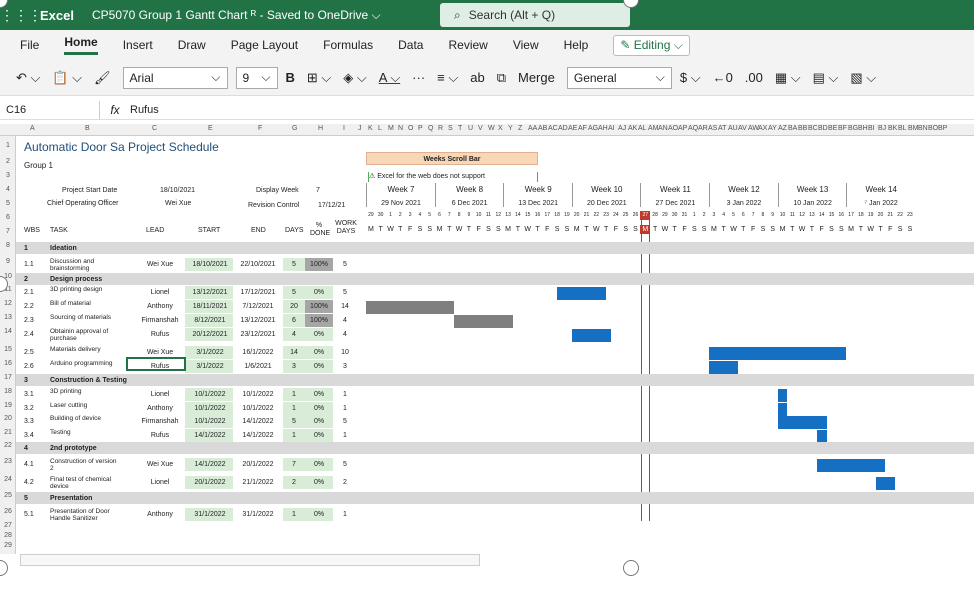 The height and width of the screenshot is (598, 974). What do you see at coordinates (210, 128) in the screenshot?
I see `column-letter: E` at bounding box center [210, 128].